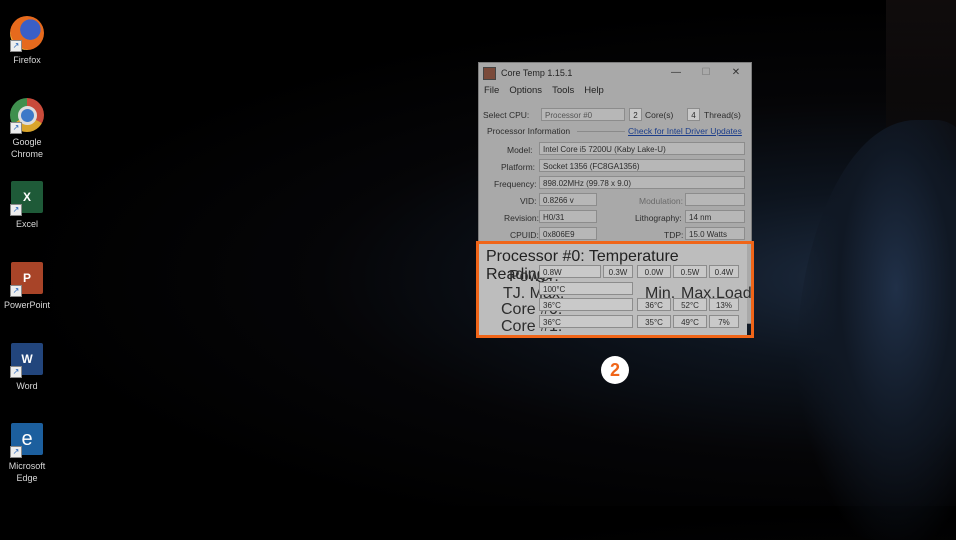 The image size is (956, 540). I want to click on cpuid-label: CPUID:, so click(524, 235).